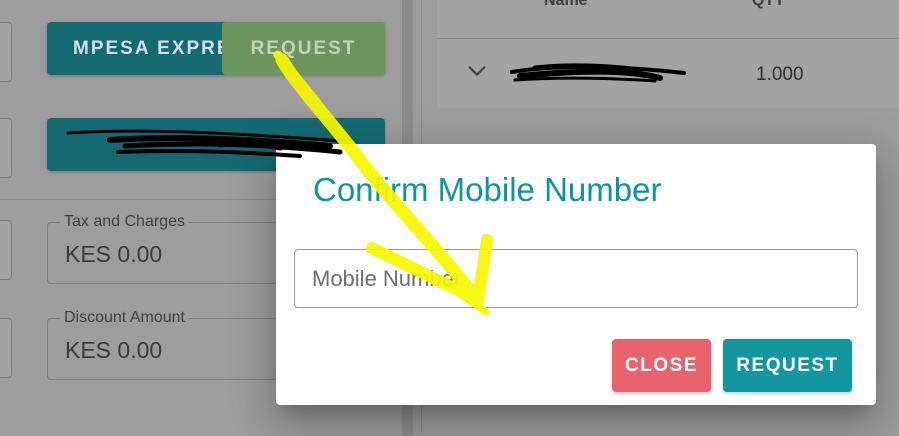 The image size is (899, 436). Describe the element at coordinates (124, 318) in the screenshot. I see `discount-amount-label: Discount Amount` at that location.